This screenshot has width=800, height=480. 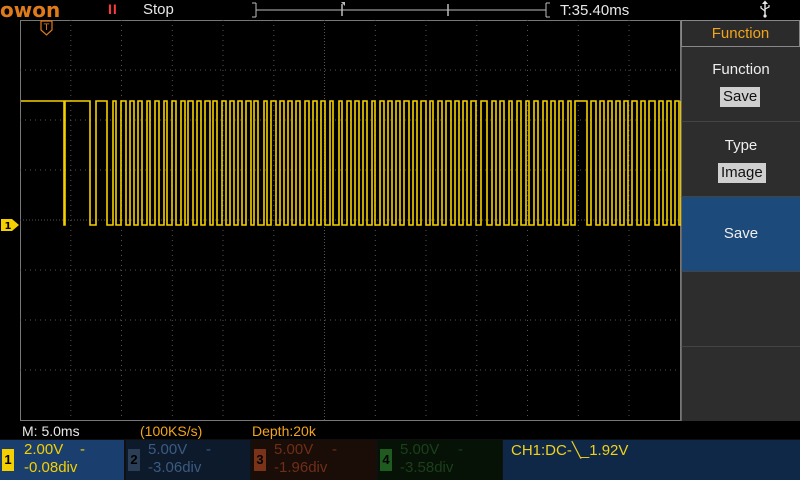 I want to click on ch4-status: 4 5.00V - -3.58div, so click(x=440, y=460).